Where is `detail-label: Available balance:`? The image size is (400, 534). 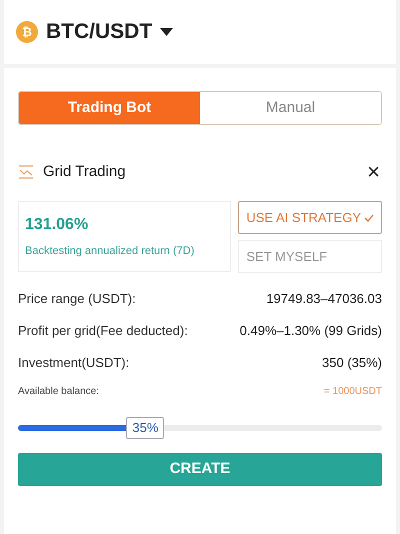 detail-label: Available balance: is located at coordinates (58, 391).